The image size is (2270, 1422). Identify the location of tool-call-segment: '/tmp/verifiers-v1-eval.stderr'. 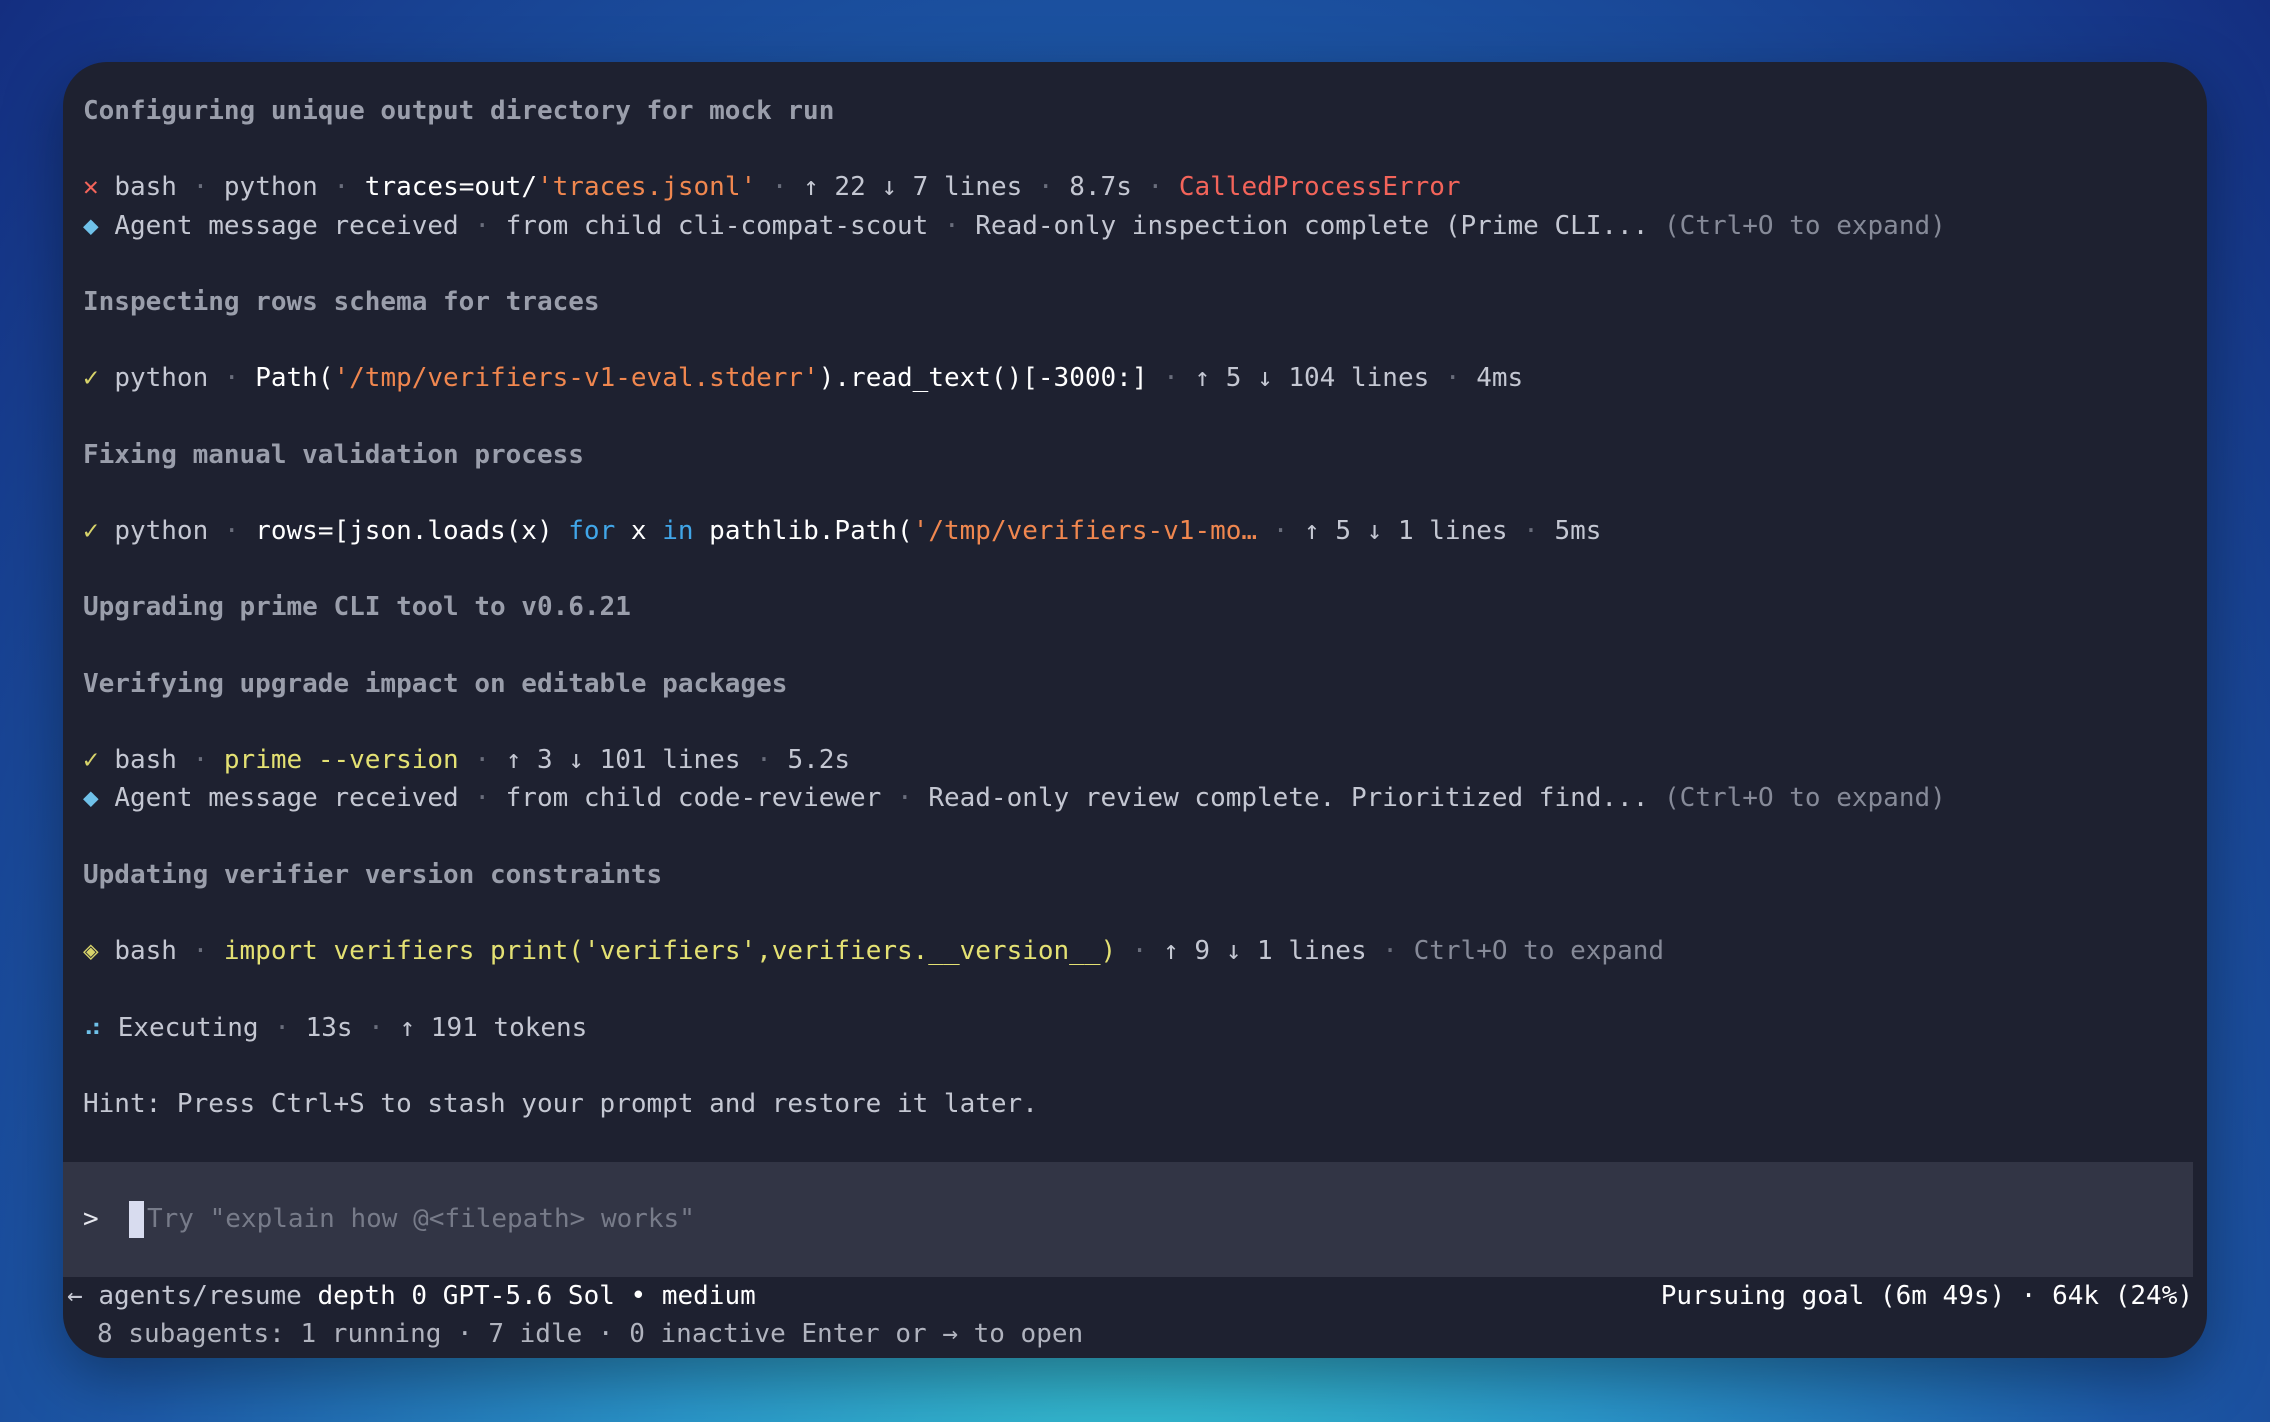
(576, 378).